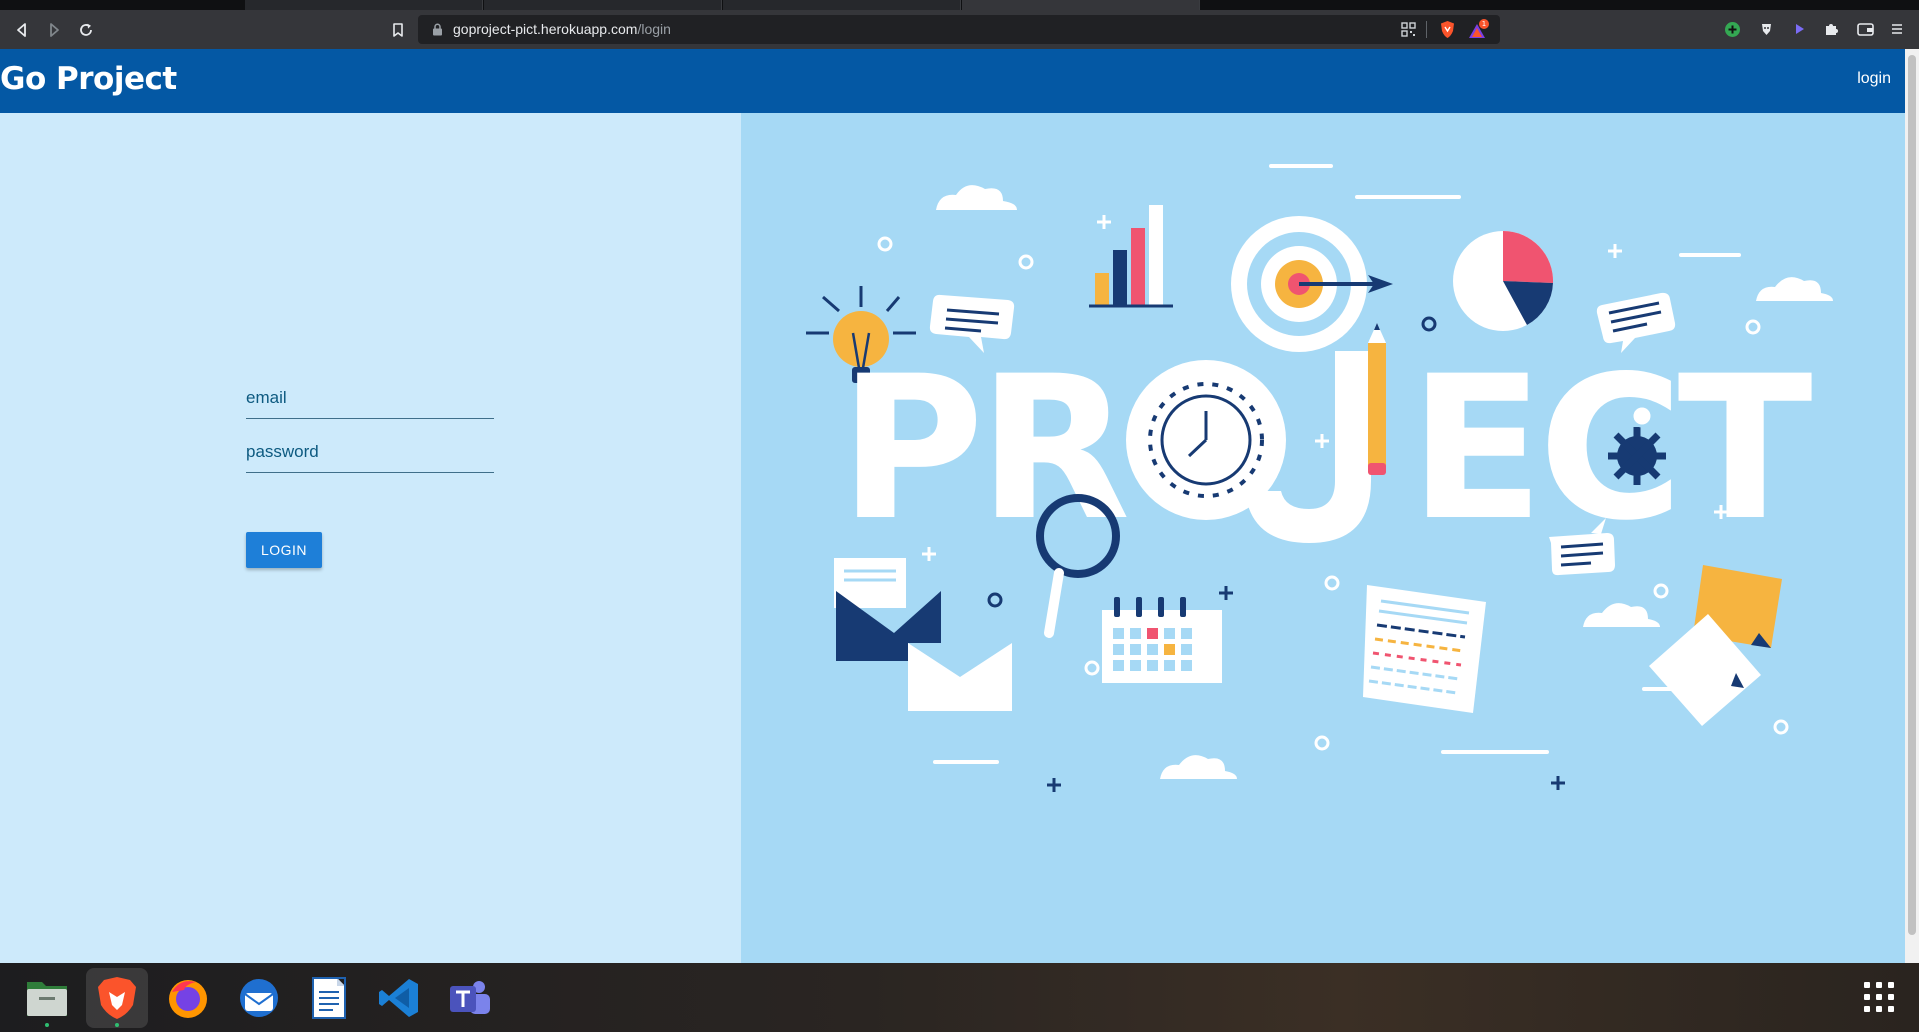 The height and width of the screenshot is (1032, 1919). I want to click on show-applications-button, so click(1879, 997).